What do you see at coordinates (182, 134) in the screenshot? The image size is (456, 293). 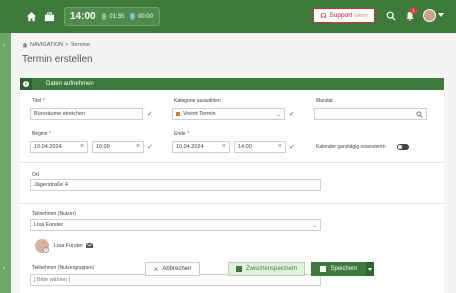 I see `ende-label: Ende *` at bounding box center [182, 134].